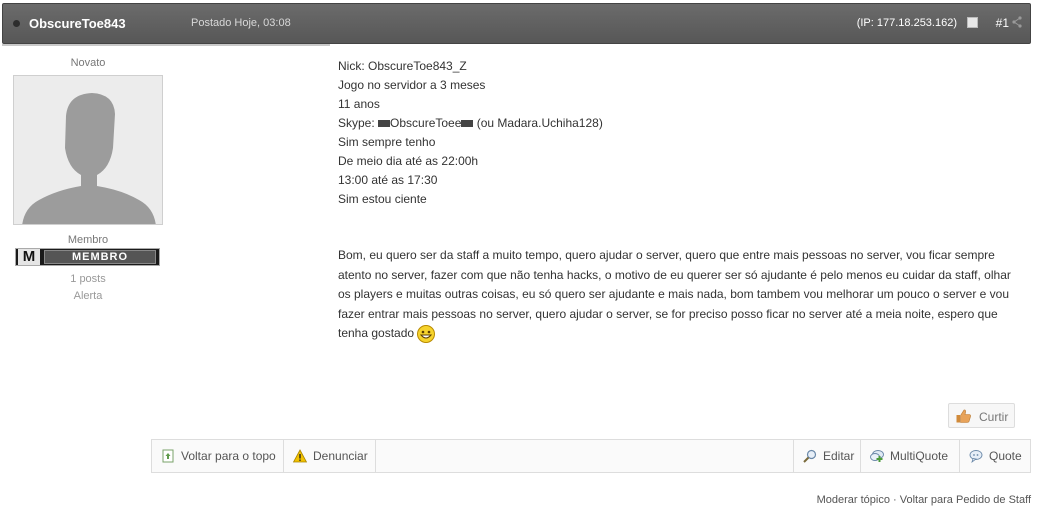 The height and width of the screenshot is (519, 1037). Describe the element at coordinates (88, 296) in the screenshot. I see `author-alert-link: Alerta` at that location.